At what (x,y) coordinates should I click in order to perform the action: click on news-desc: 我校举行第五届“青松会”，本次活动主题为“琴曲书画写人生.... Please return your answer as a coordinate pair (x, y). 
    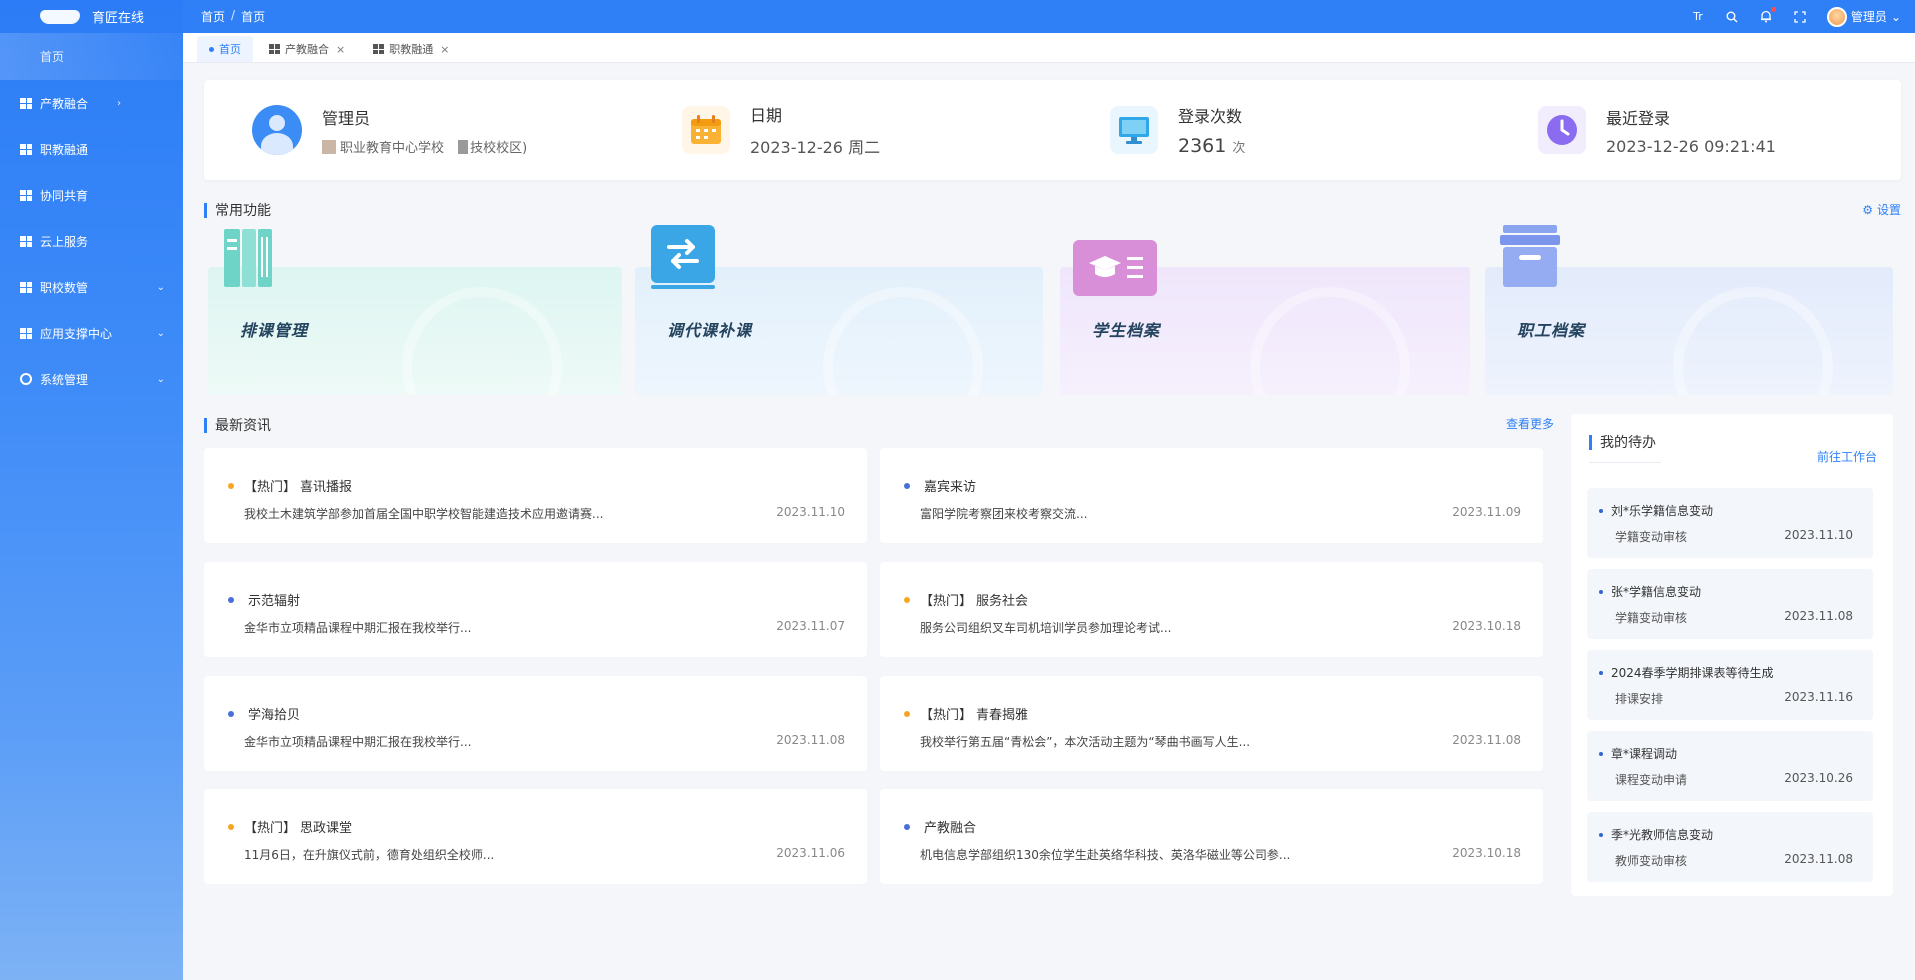
    Looking at the image, I should click on (1085, 742).